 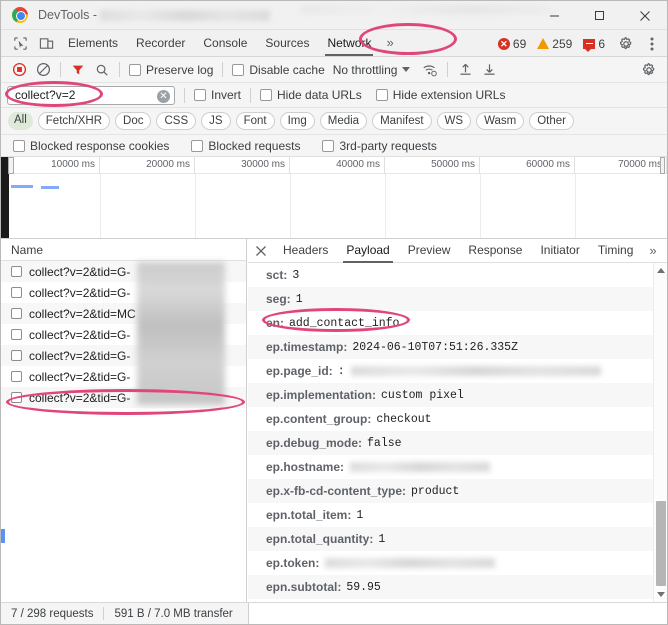 What do you see at coordinates (599, 15) in the screenshot?
I see `maximize-button` at bounding box center [599, 15].